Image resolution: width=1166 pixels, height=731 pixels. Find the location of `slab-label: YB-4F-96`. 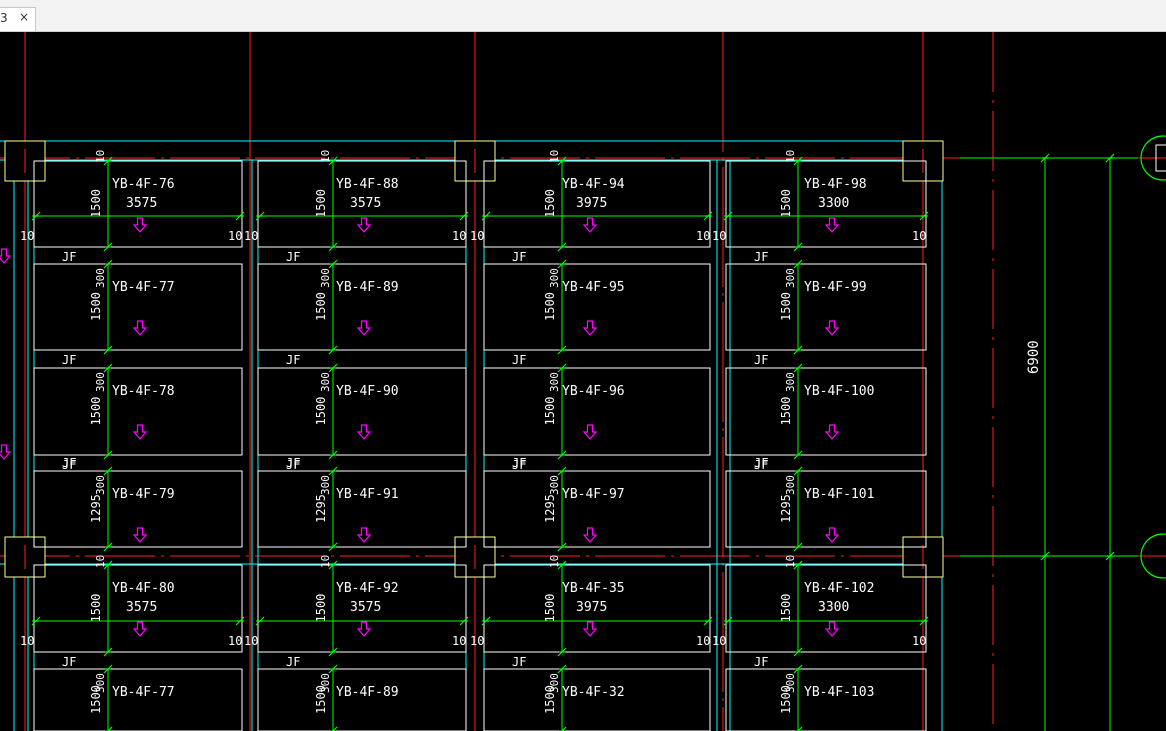

slab-label: YB-4F-96 is located at coordinates (593, 391).